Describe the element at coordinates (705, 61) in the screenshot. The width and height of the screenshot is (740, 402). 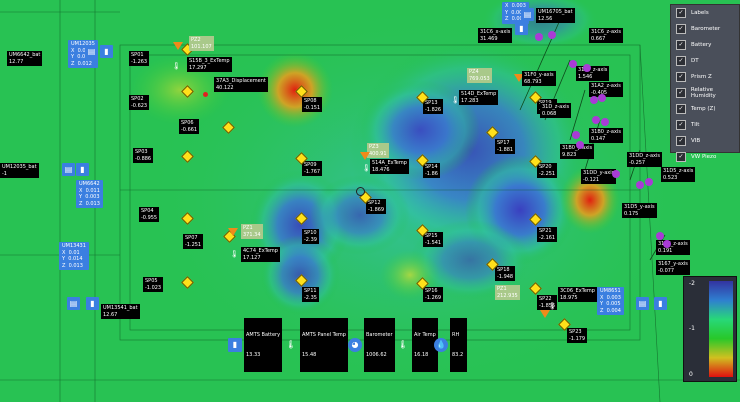
I see `legend-item: ✓ DT` at that location.